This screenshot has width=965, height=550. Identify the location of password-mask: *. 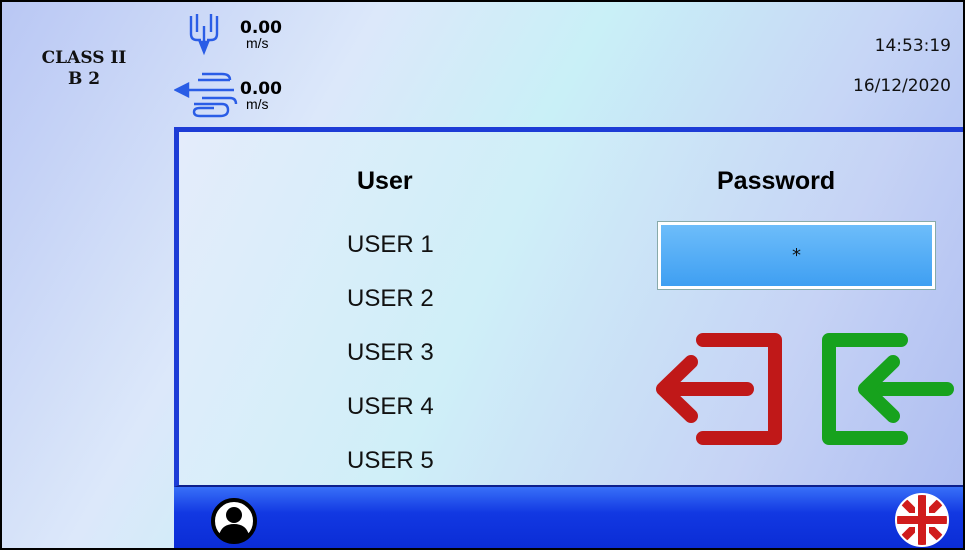
(796, 255).